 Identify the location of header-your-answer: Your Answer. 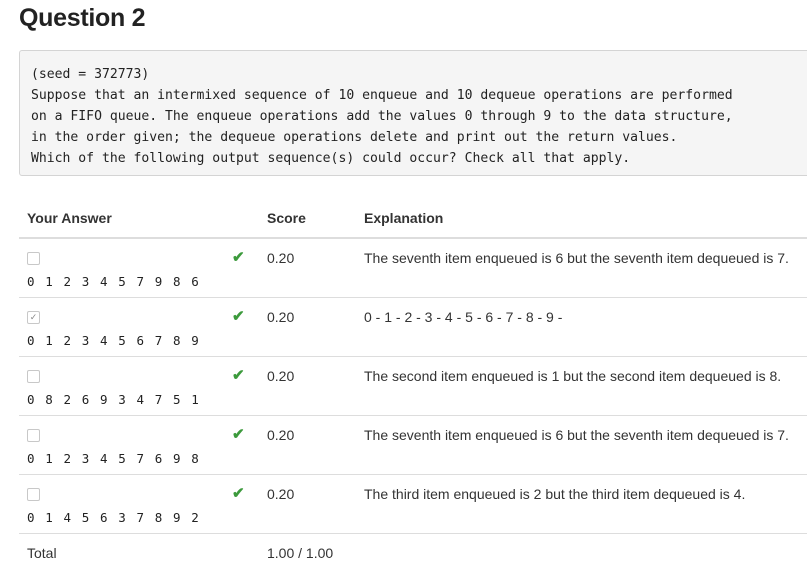
(125, 218).